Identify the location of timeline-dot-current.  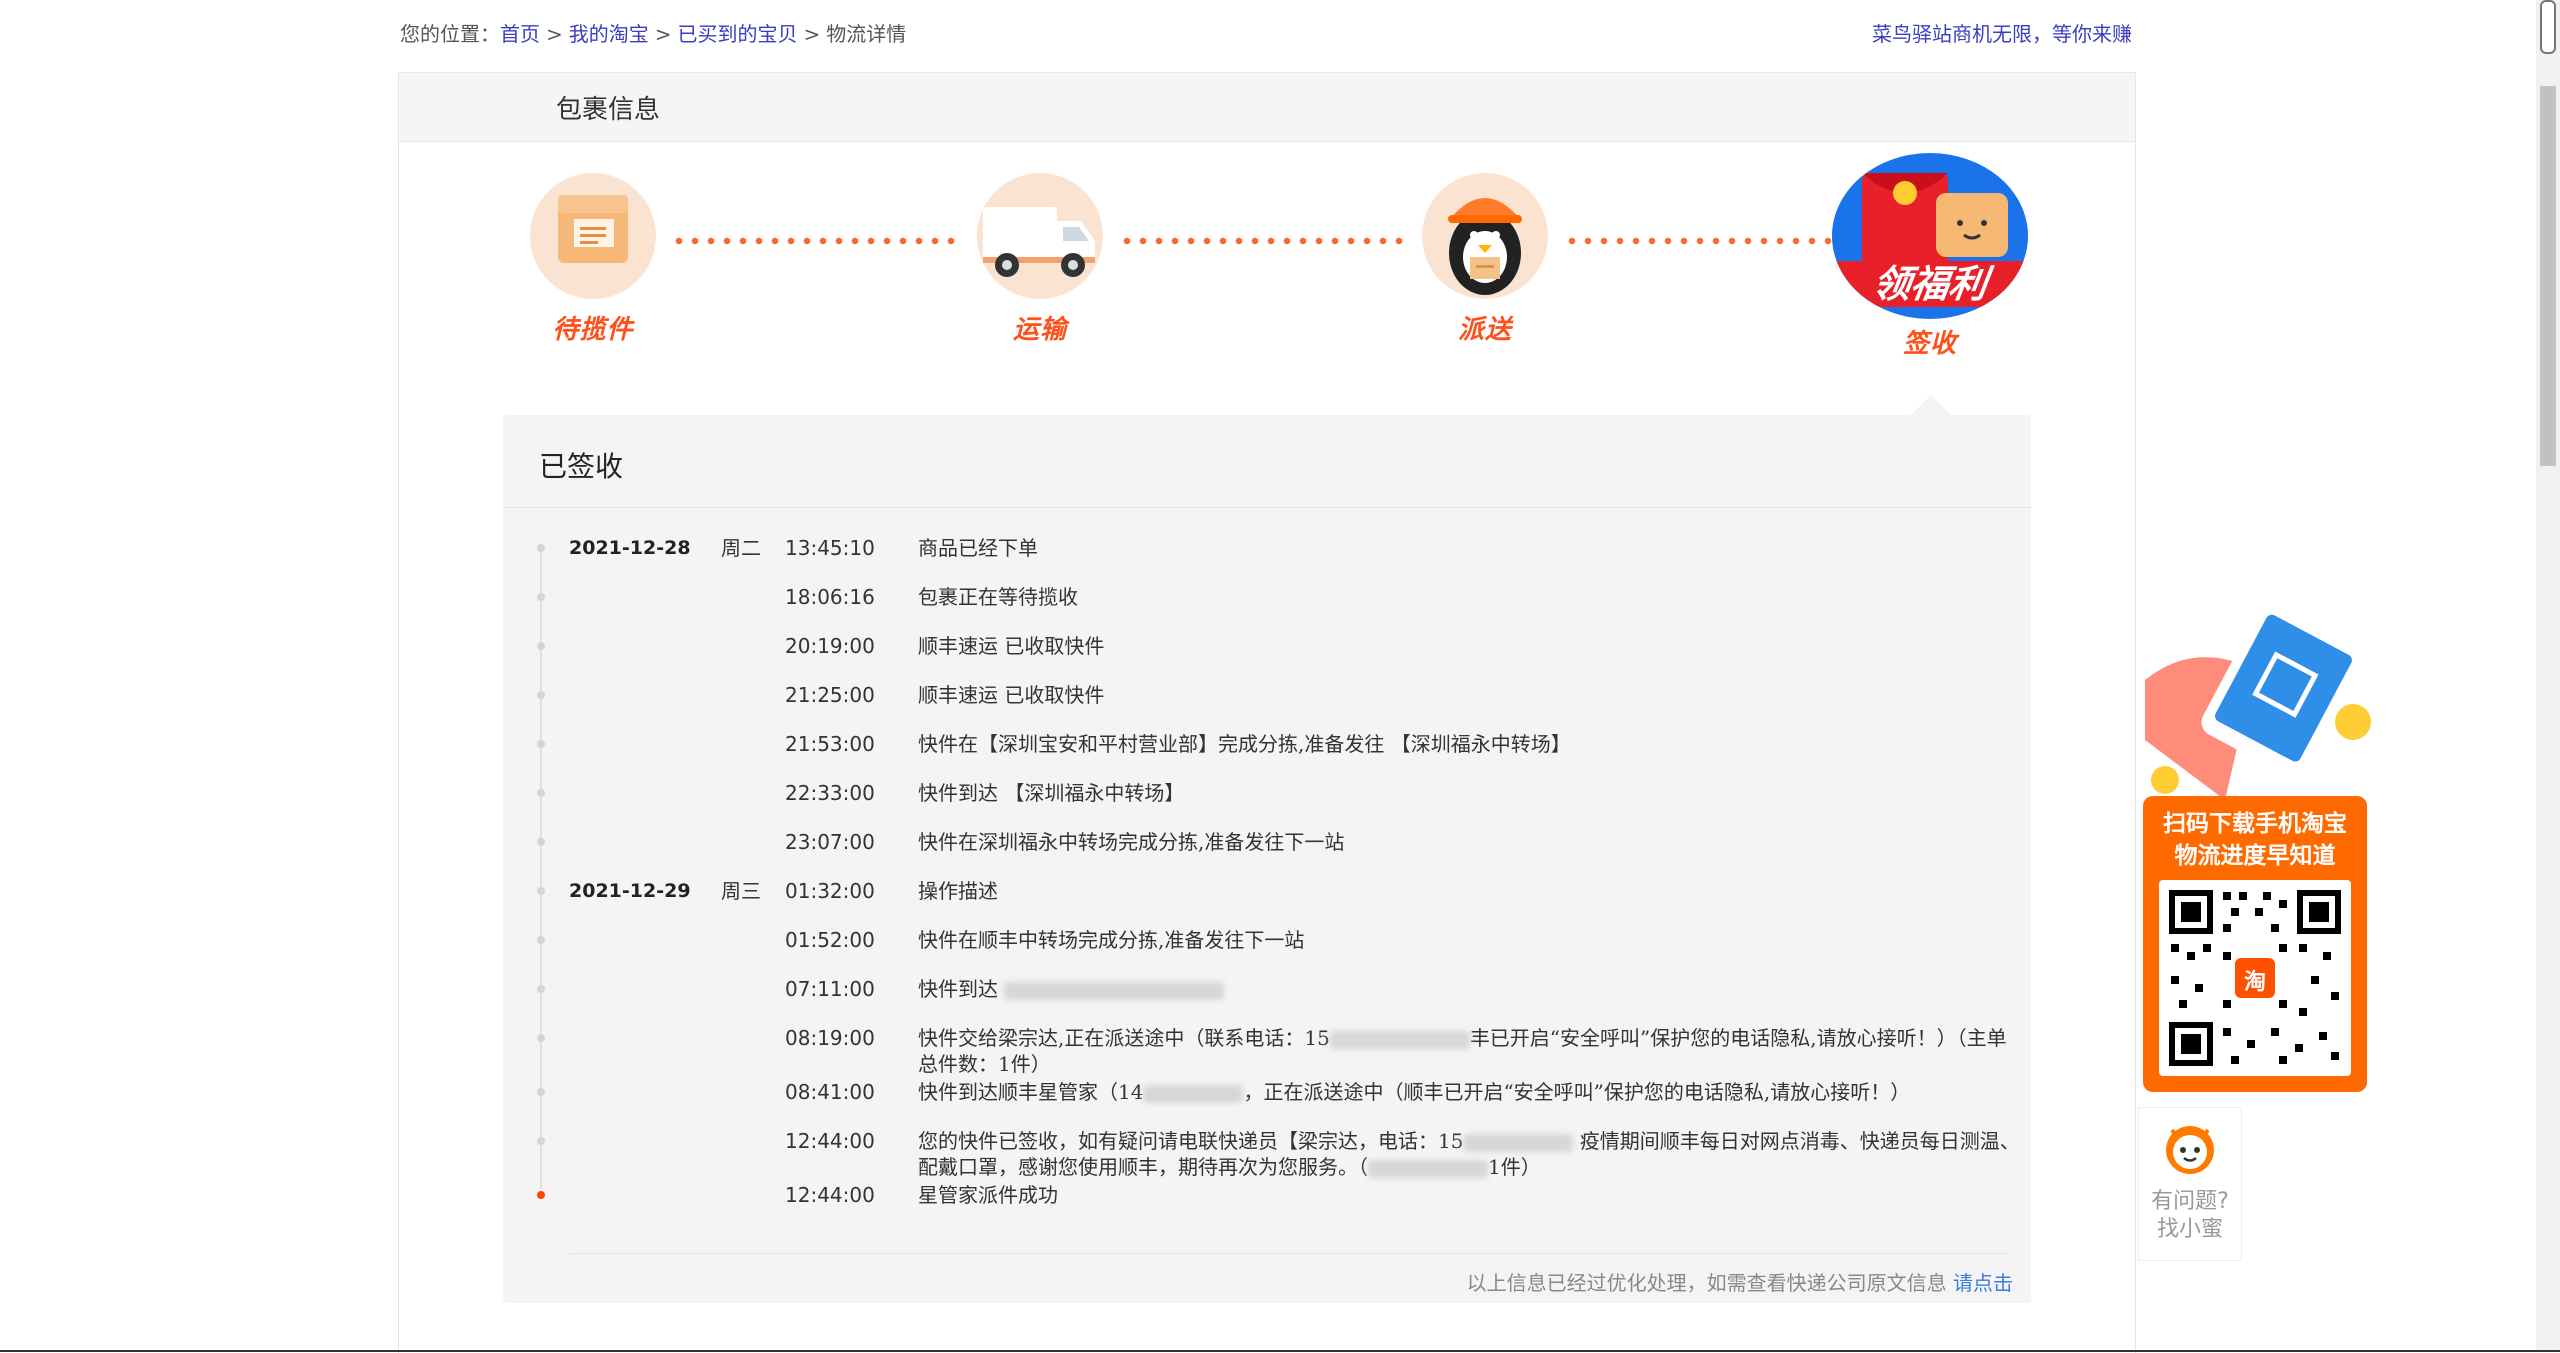
(541, 1195).